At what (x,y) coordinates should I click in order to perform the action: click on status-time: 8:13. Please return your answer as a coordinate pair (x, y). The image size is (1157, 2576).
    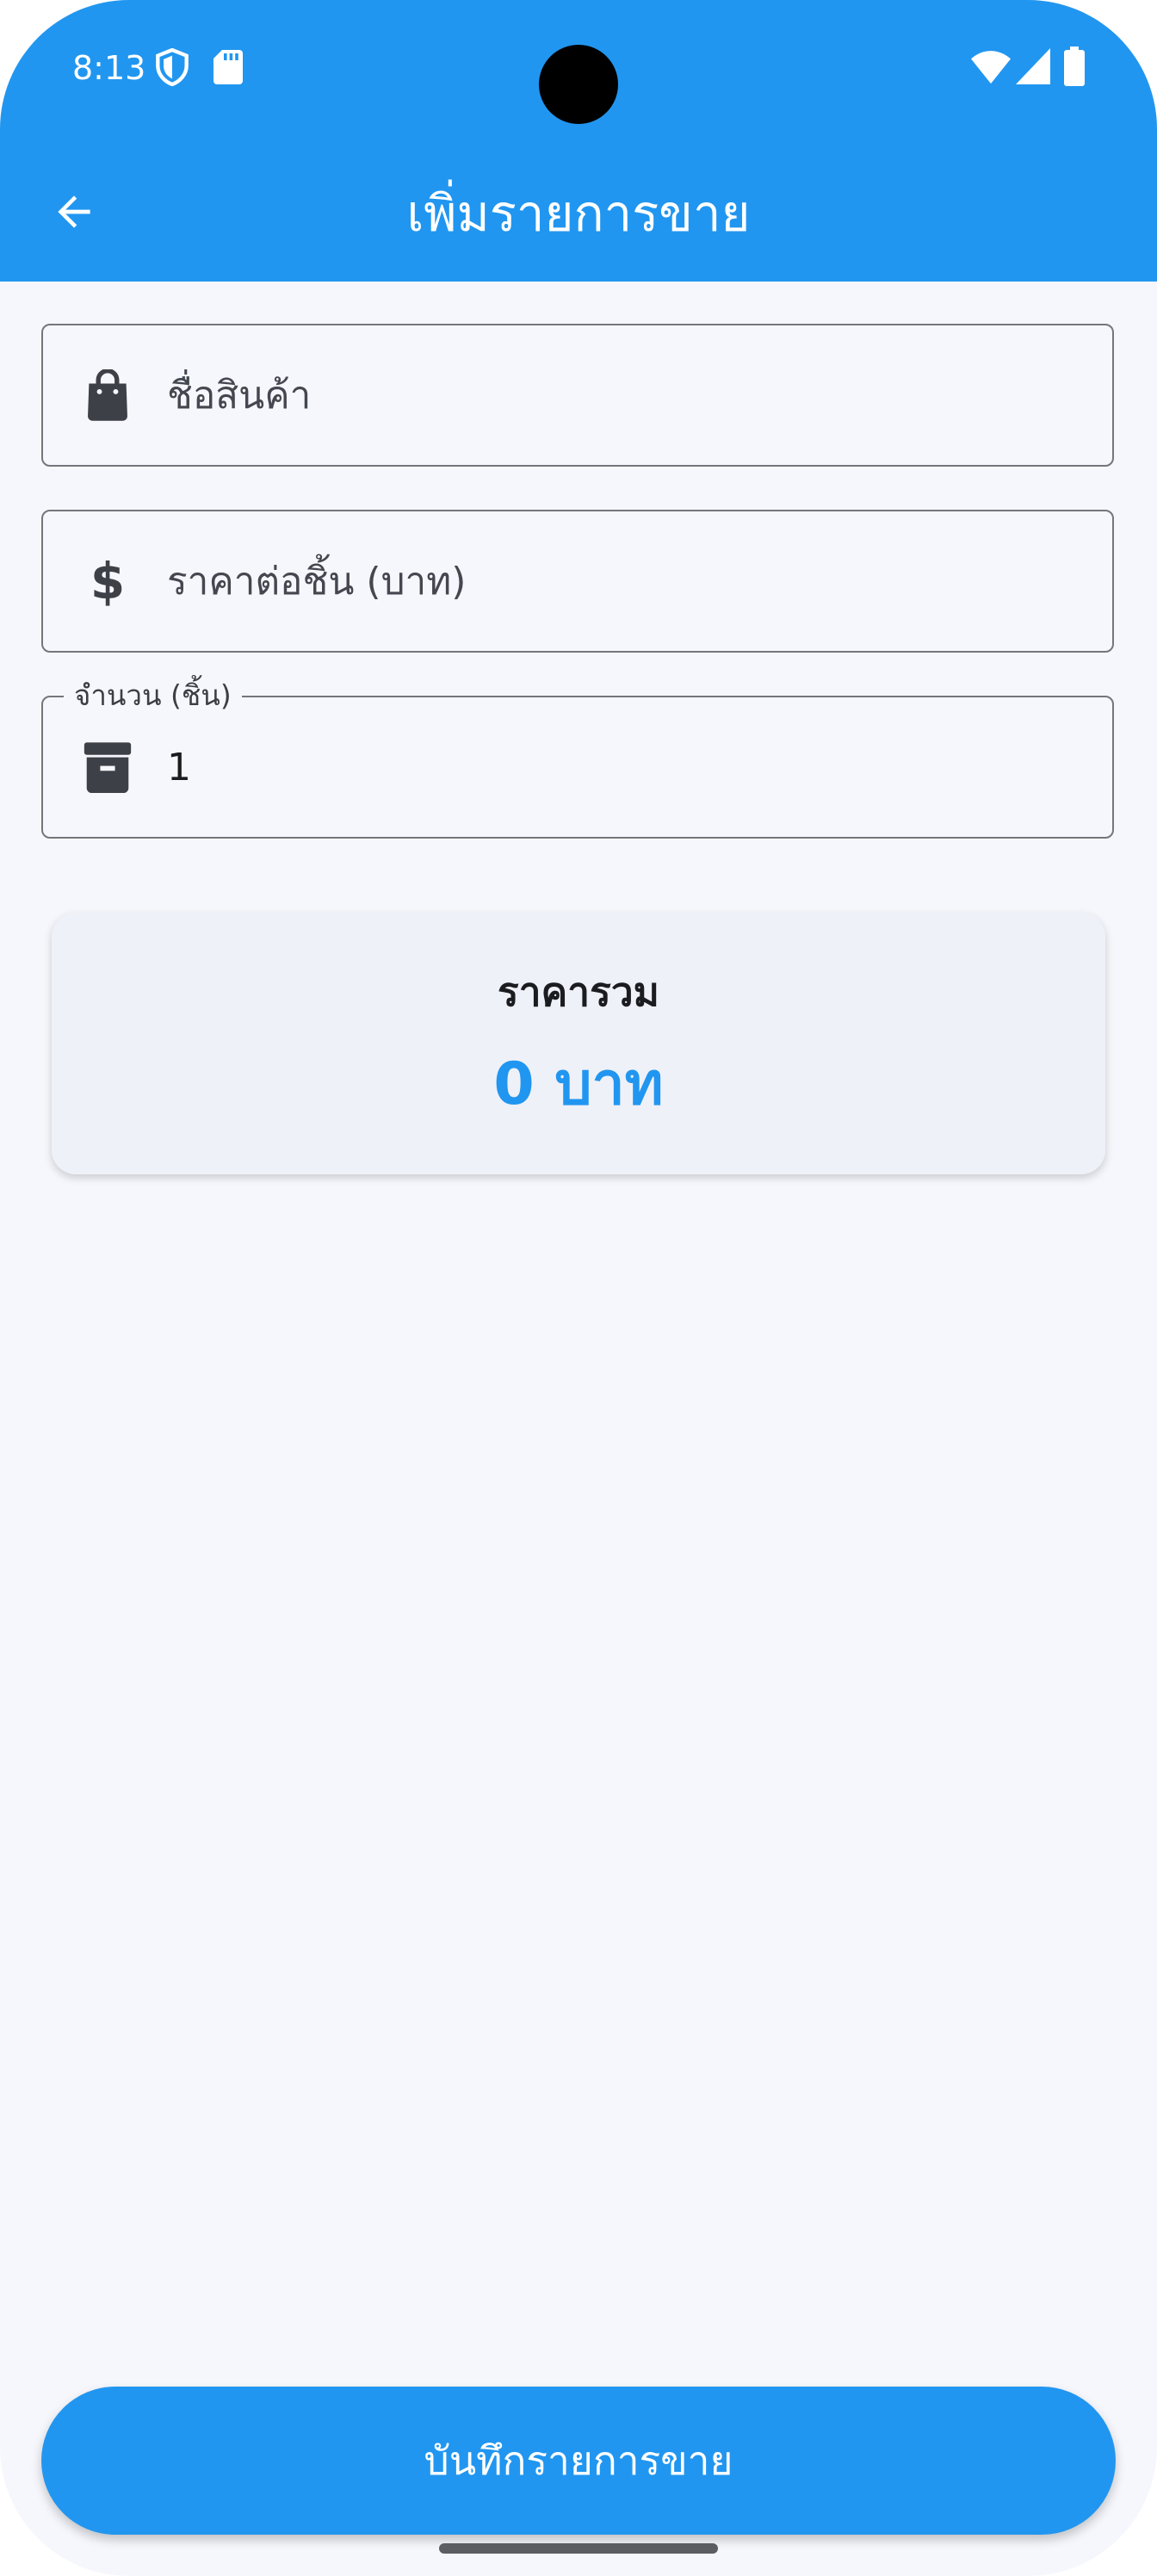
    Looking at the image, I should click on (109, 68).